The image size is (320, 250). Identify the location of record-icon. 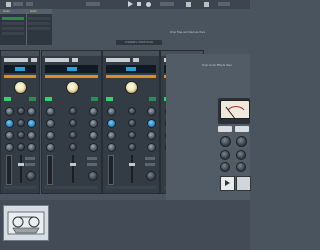
(148, 4).